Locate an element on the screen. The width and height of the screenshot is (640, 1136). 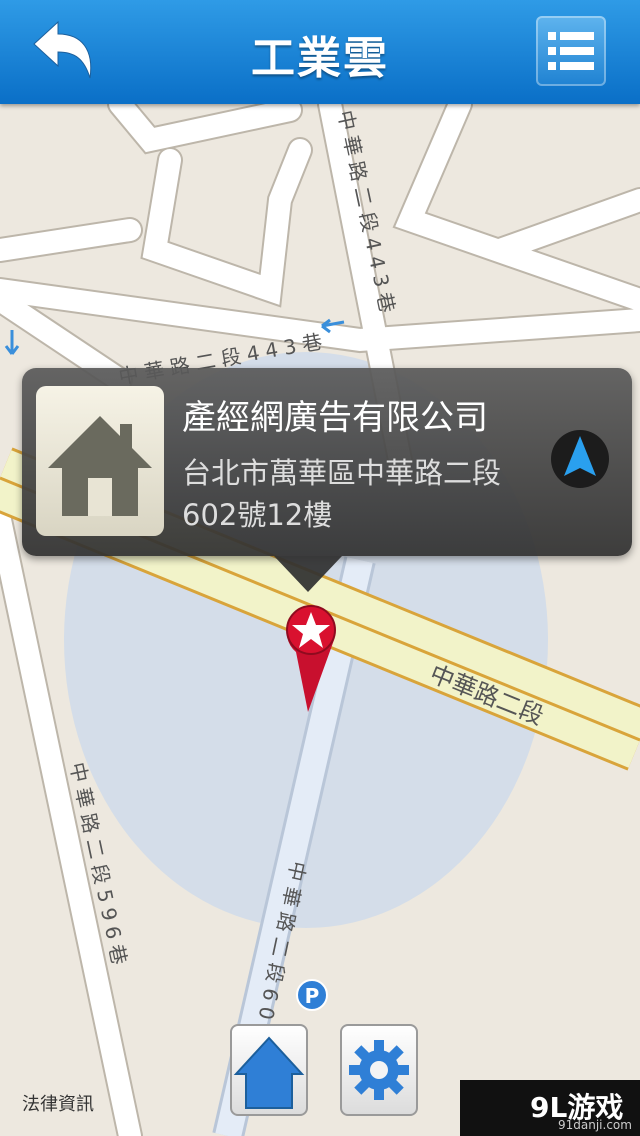
svg-text: P is located at coordinates (312, 996).